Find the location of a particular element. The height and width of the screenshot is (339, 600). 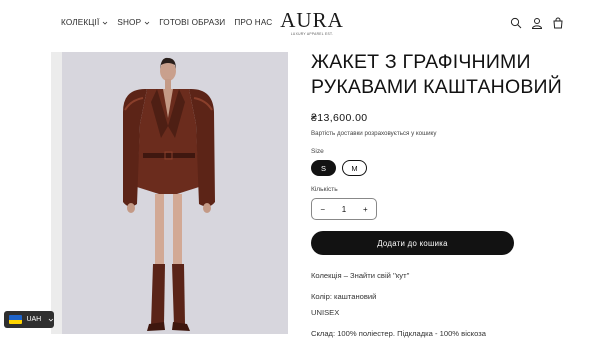

quantity-increase-button: + is located at coordinates (365, 209).